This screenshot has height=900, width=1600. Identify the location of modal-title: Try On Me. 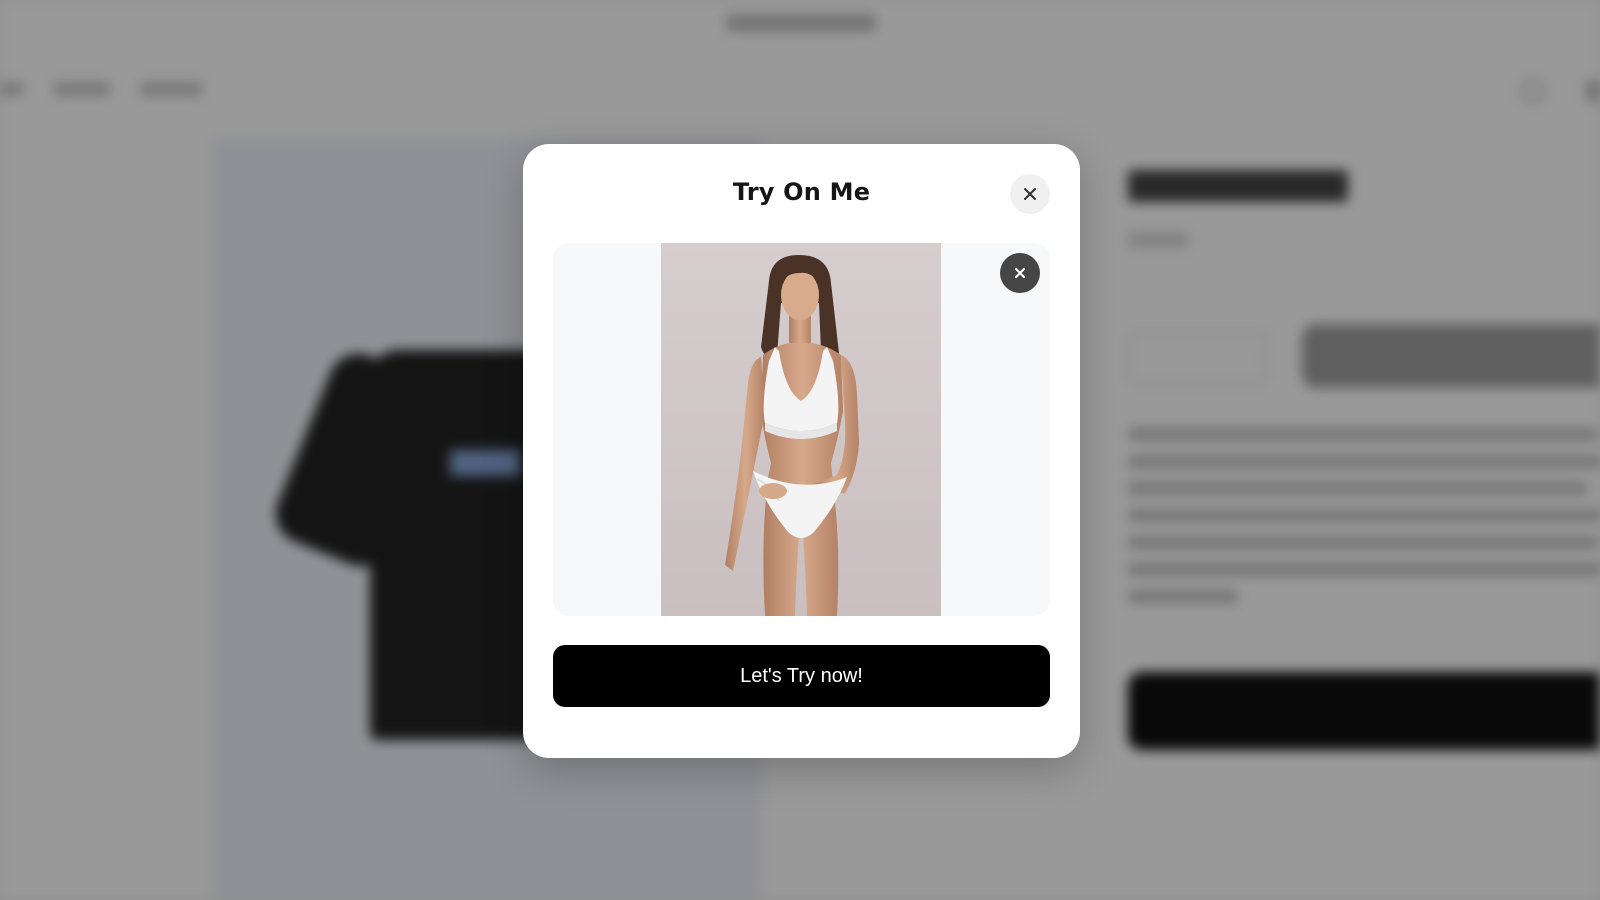
(801, 192).